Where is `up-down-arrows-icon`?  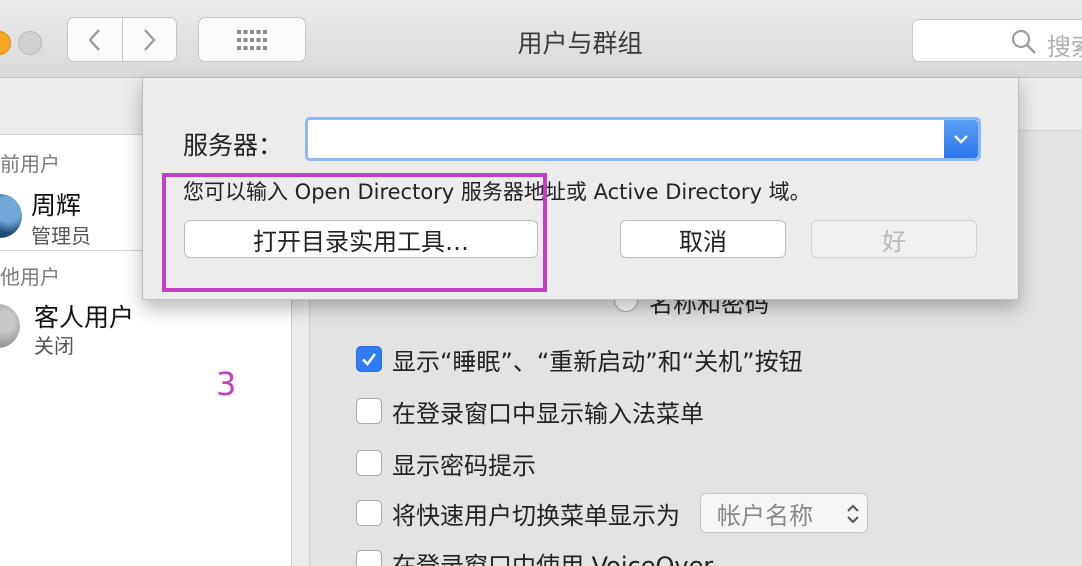 up-down-arrows-icon is located at coordinates (853, 514).